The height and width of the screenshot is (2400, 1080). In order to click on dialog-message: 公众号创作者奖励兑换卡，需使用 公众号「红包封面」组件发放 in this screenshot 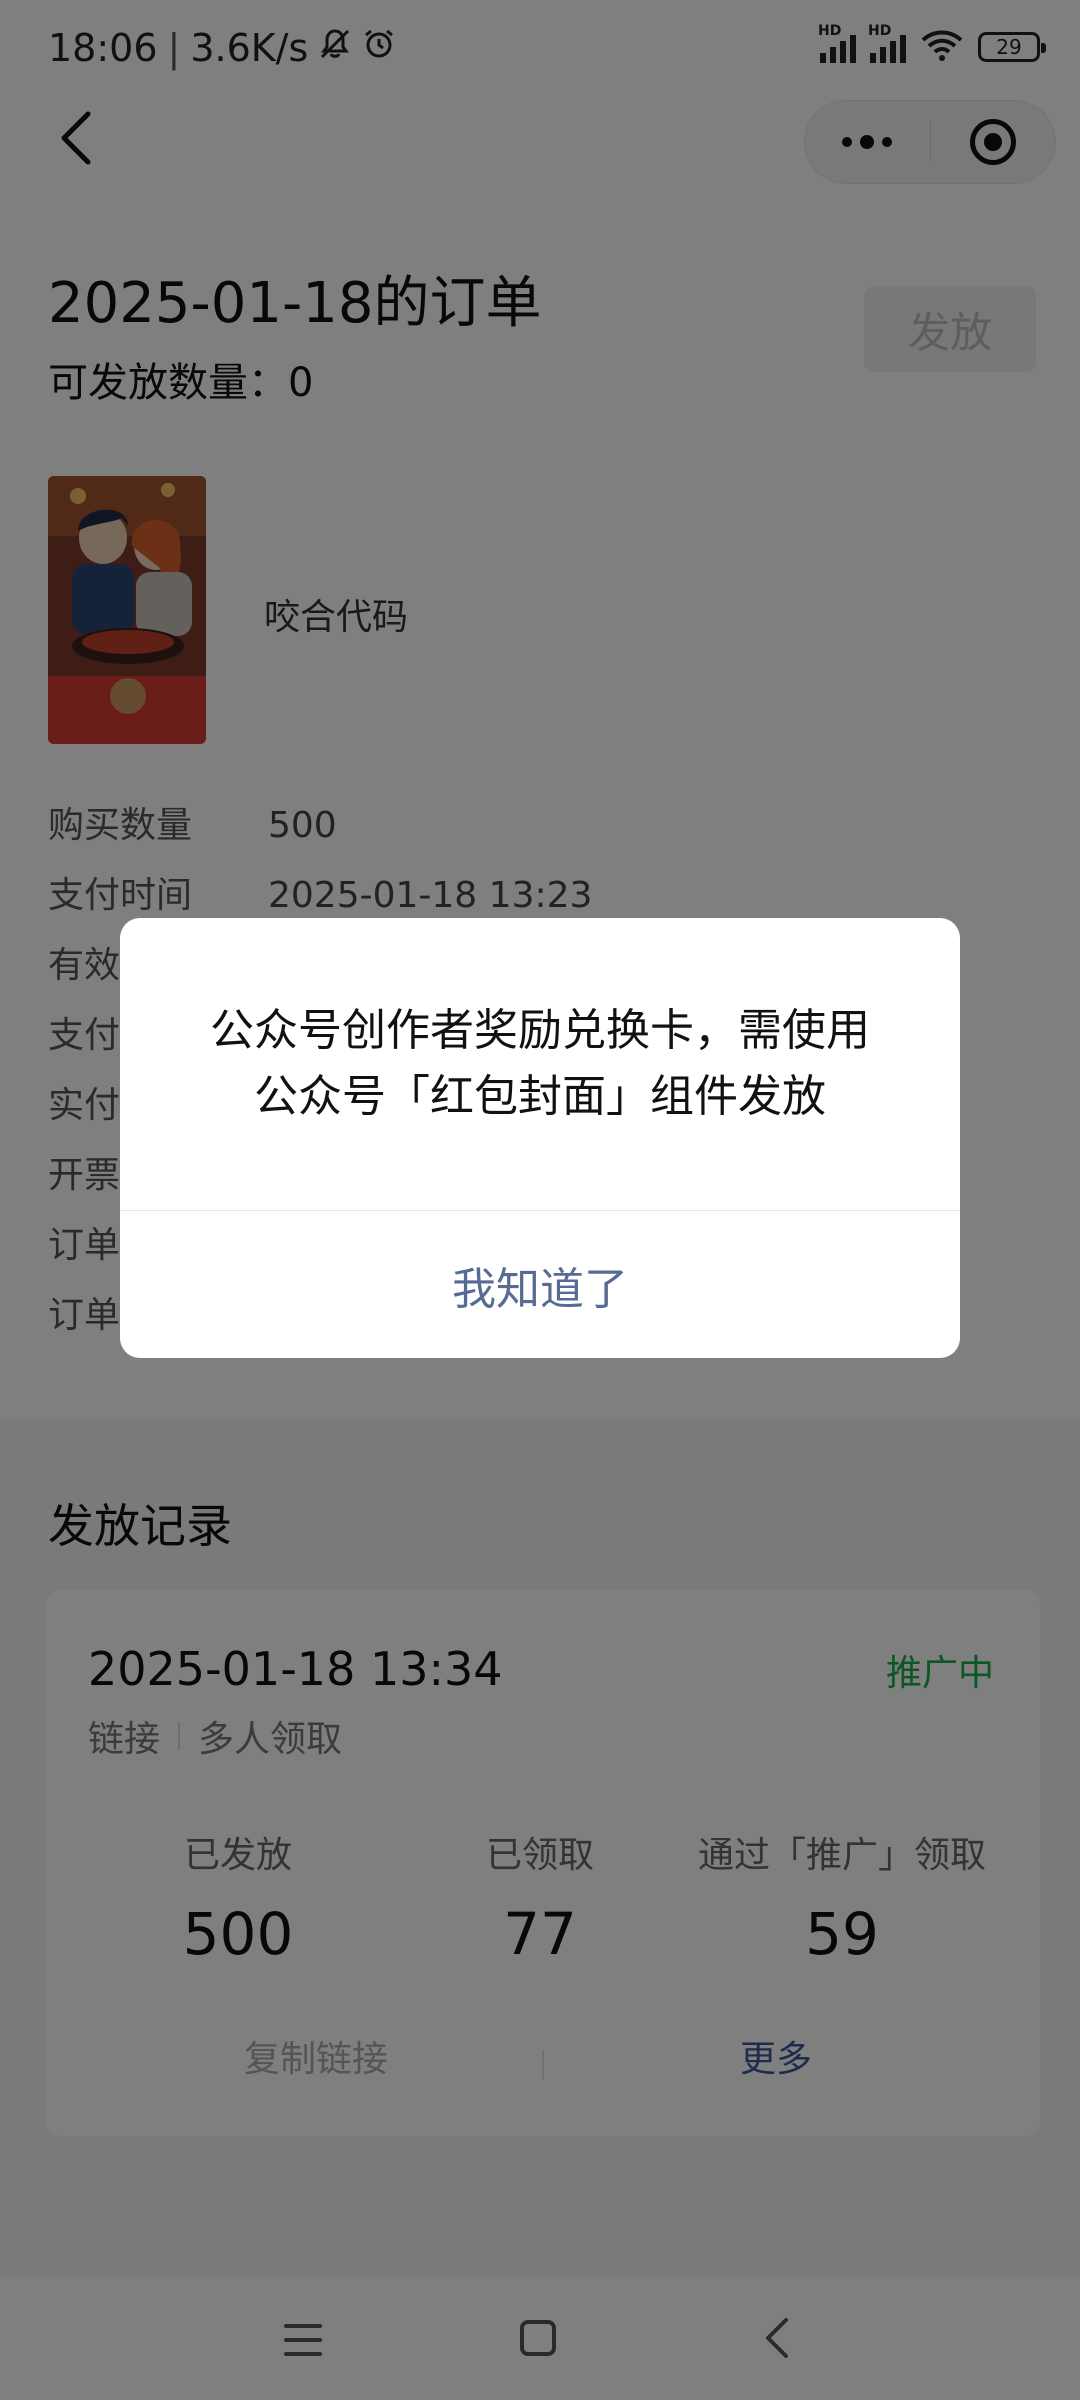, I will do `click(540, 1063)`.